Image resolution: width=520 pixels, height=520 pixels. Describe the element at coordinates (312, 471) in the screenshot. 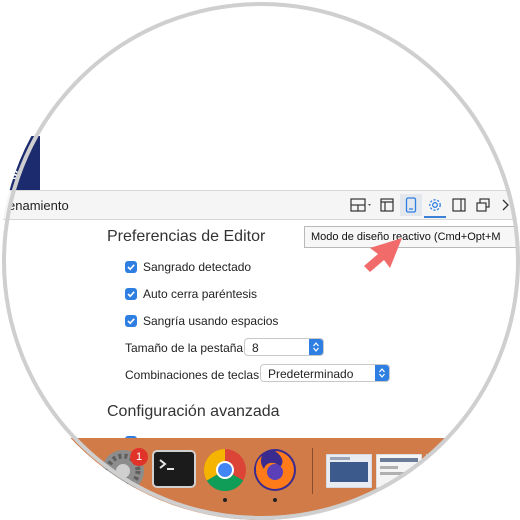

I see `dock-separator` at that location.